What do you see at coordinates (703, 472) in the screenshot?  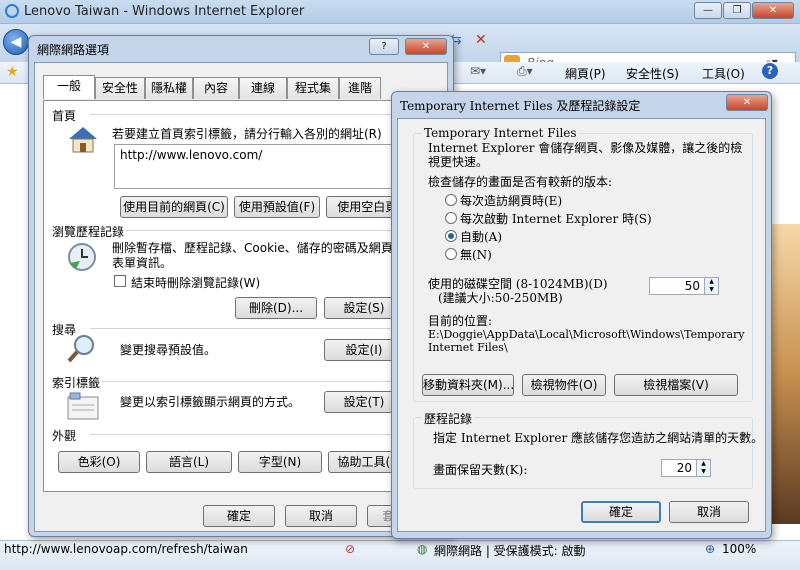 I see `days-down-icon: ▼` at bounding box center [703, 472].